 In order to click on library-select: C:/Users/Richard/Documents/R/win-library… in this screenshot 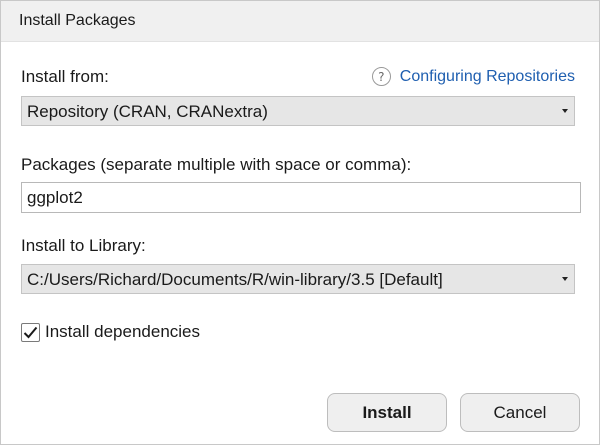, I will do `click(298, 279)`.